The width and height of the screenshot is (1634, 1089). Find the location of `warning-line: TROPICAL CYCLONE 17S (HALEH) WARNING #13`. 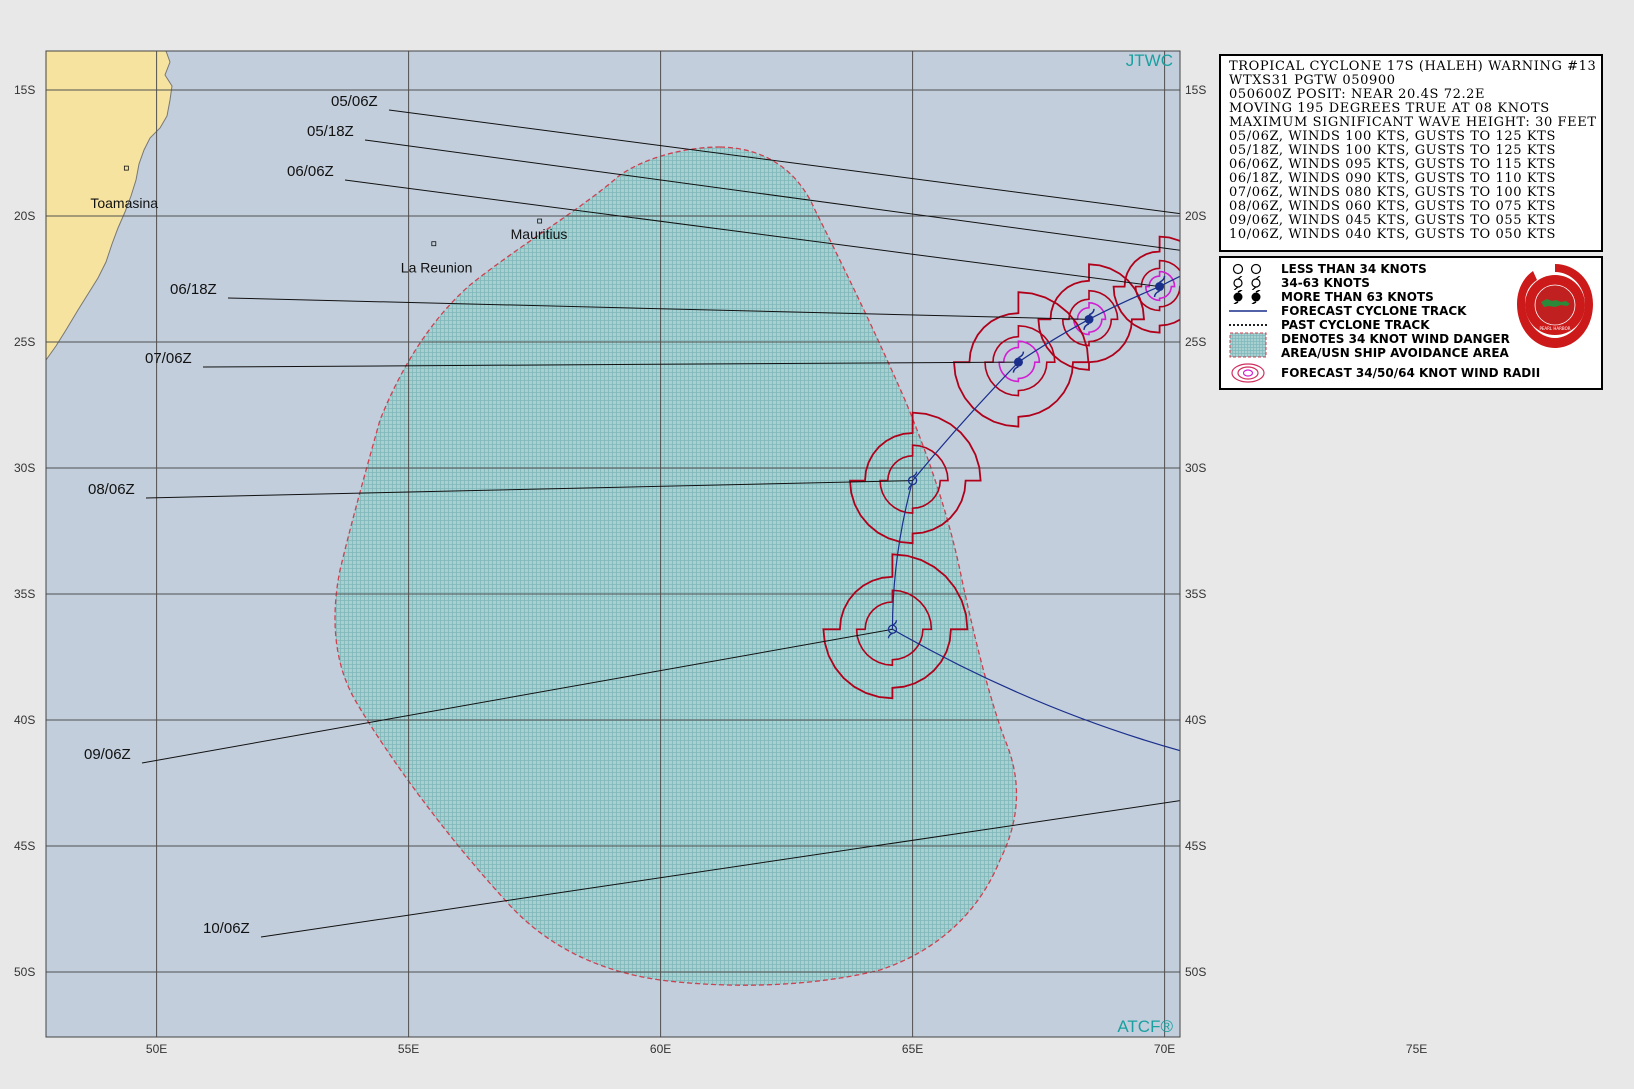

warning-line: TROPICAL CYCLONE 17S (HALEH) WARNING #13 is located at coordinates (1413, 66).